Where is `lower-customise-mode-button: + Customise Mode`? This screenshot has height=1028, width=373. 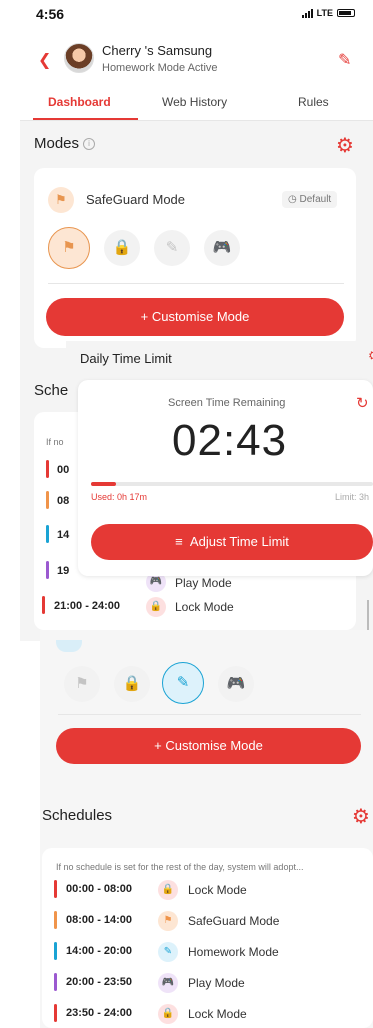 lower-customise-mode-button: + Customise Mode is located at coordinates (208, 746).